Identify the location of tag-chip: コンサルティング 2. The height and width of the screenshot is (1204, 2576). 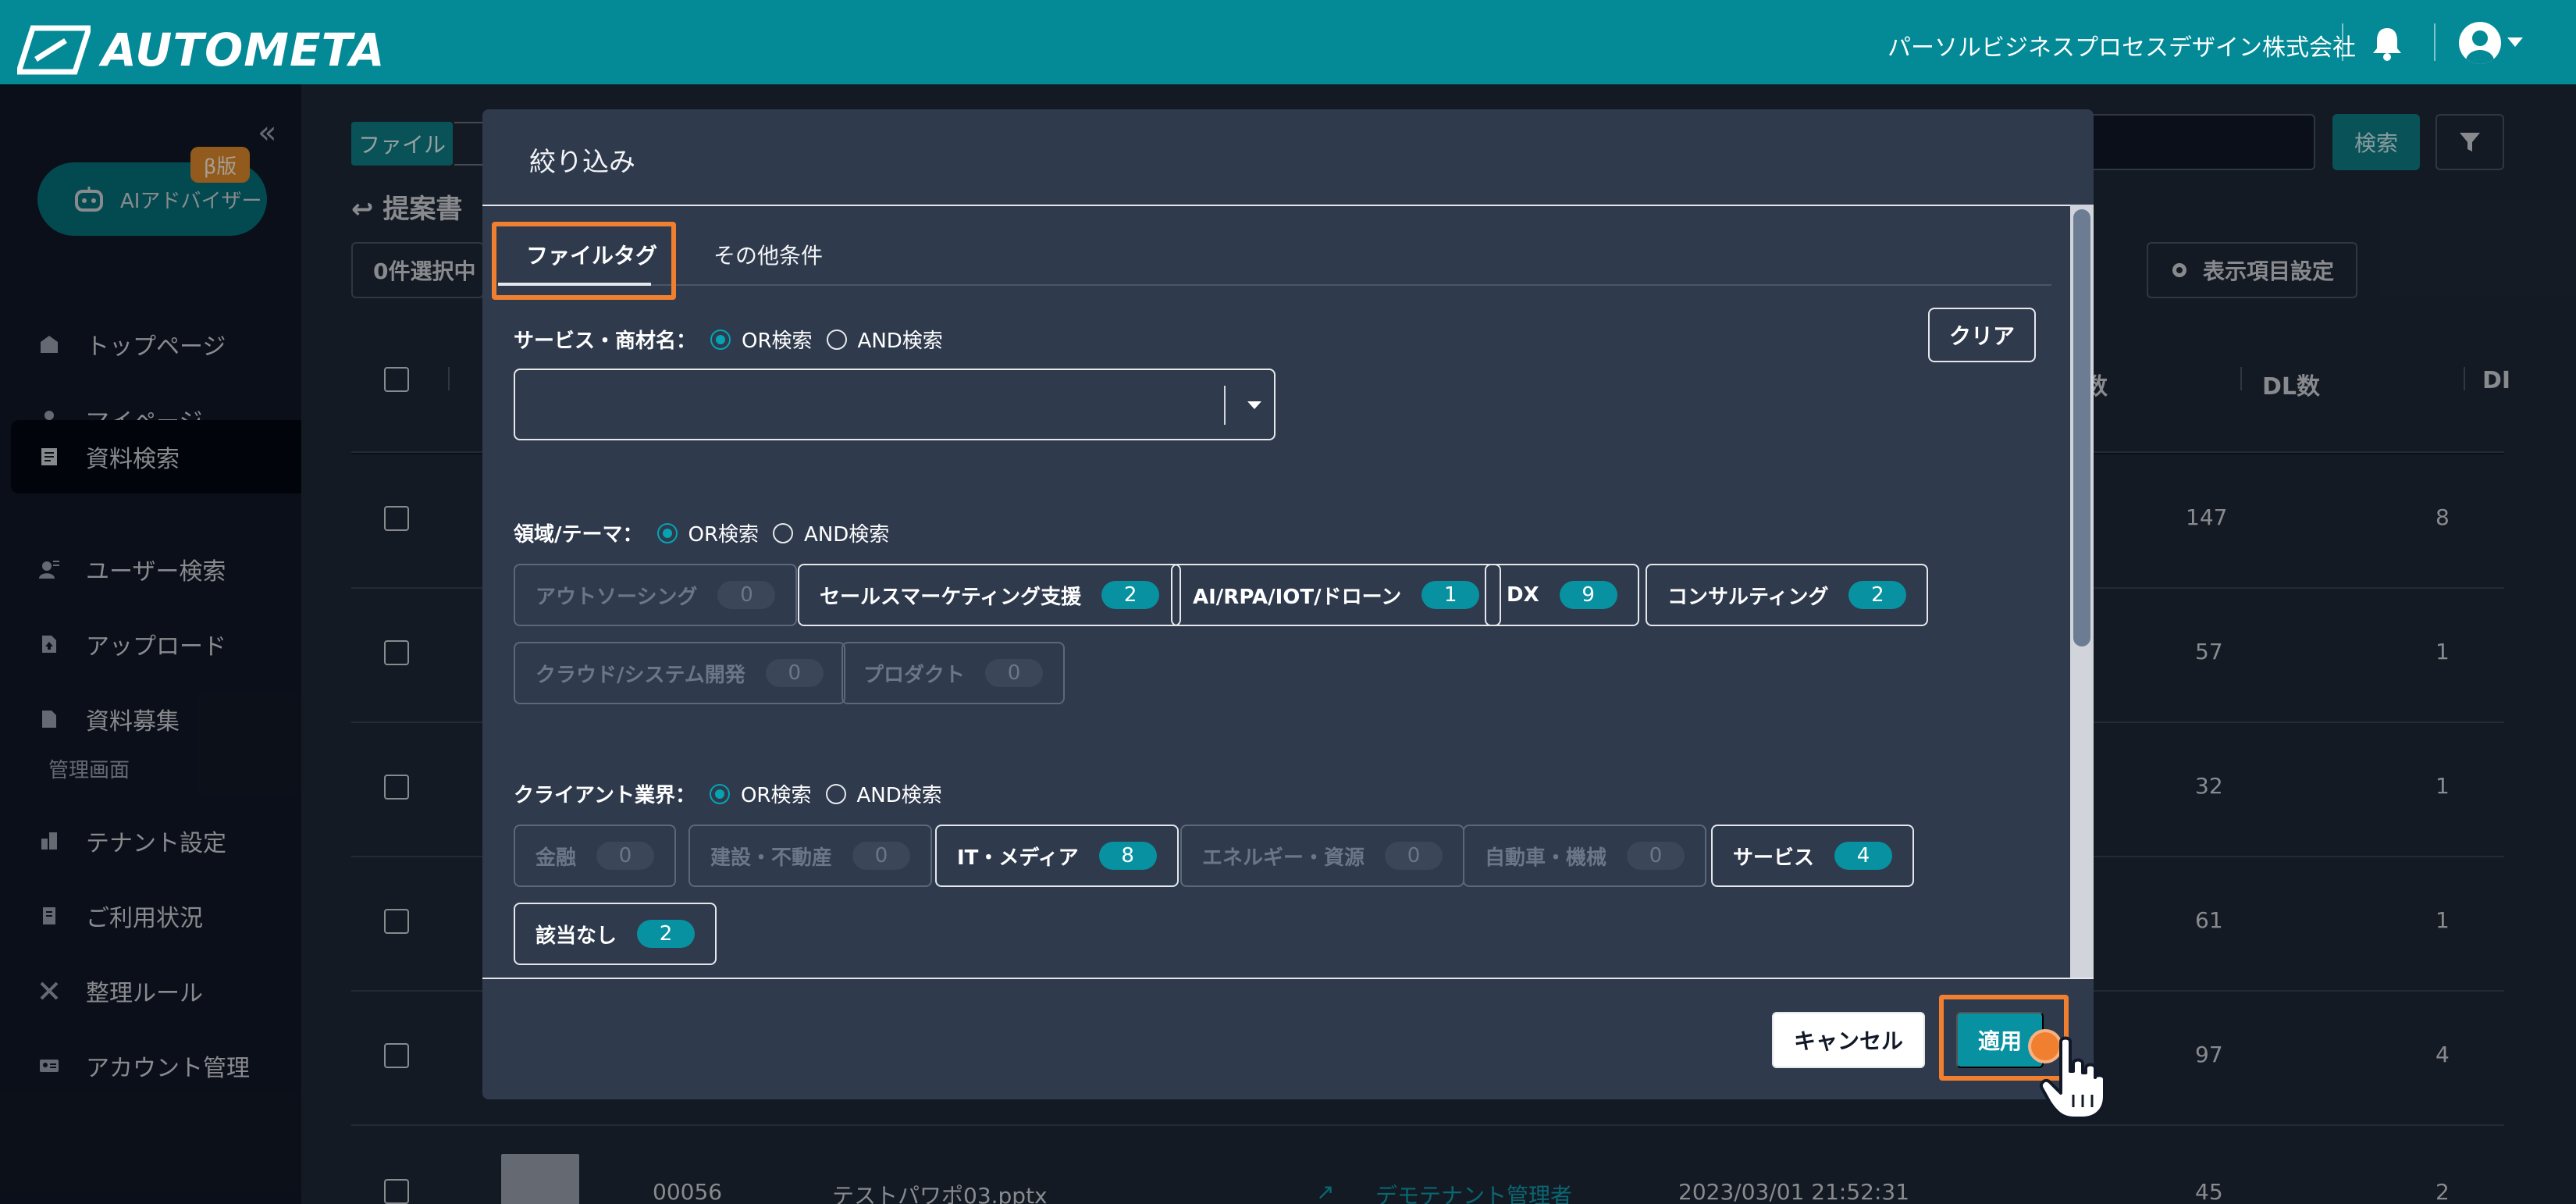
(1787, 595).